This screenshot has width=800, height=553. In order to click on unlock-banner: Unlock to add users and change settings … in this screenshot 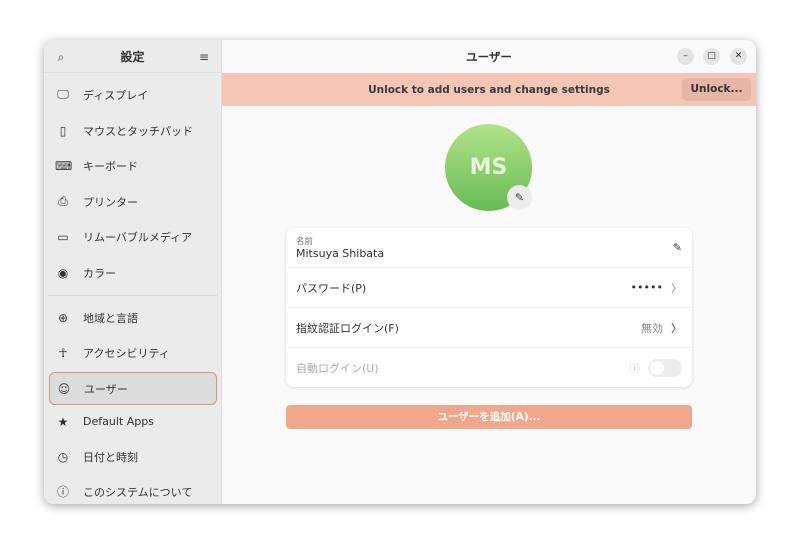, I will do `click(489, 89)`.